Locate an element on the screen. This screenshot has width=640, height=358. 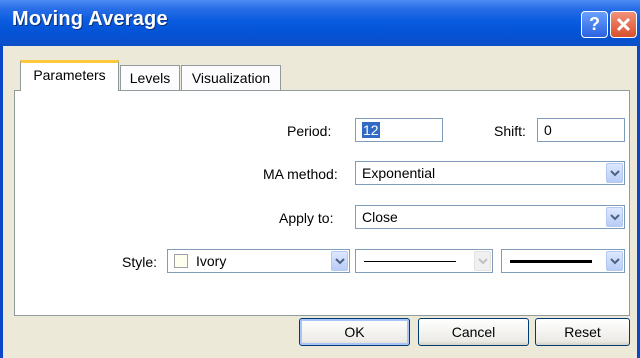
apply-to-label: Apply to: is located at coordinates (306, 218).